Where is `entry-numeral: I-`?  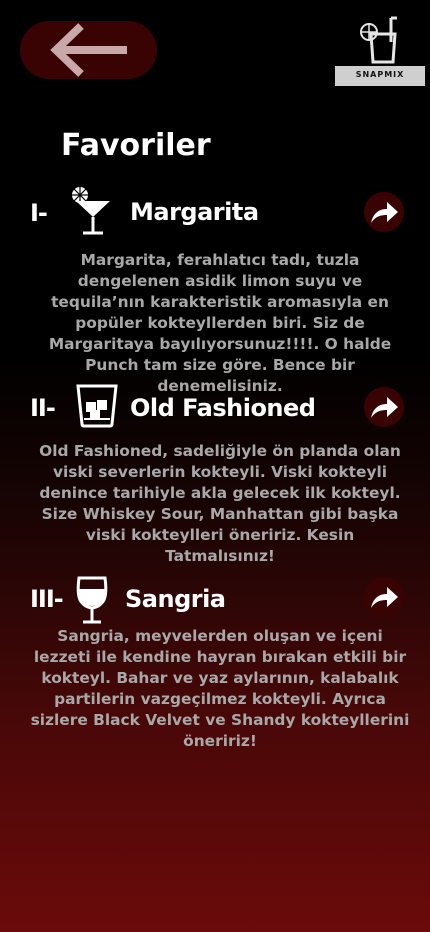 entry-numeral: I- is located at coordinates (39, 213).